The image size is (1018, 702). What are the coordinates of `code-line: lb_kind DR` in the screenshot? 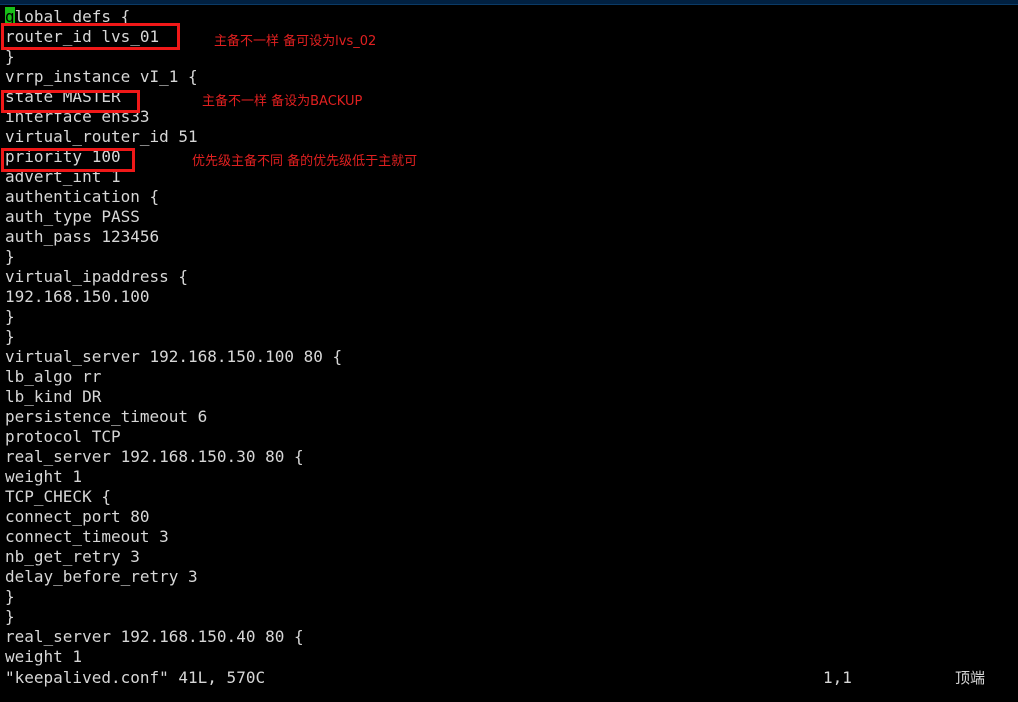 It's located at (53, 397).